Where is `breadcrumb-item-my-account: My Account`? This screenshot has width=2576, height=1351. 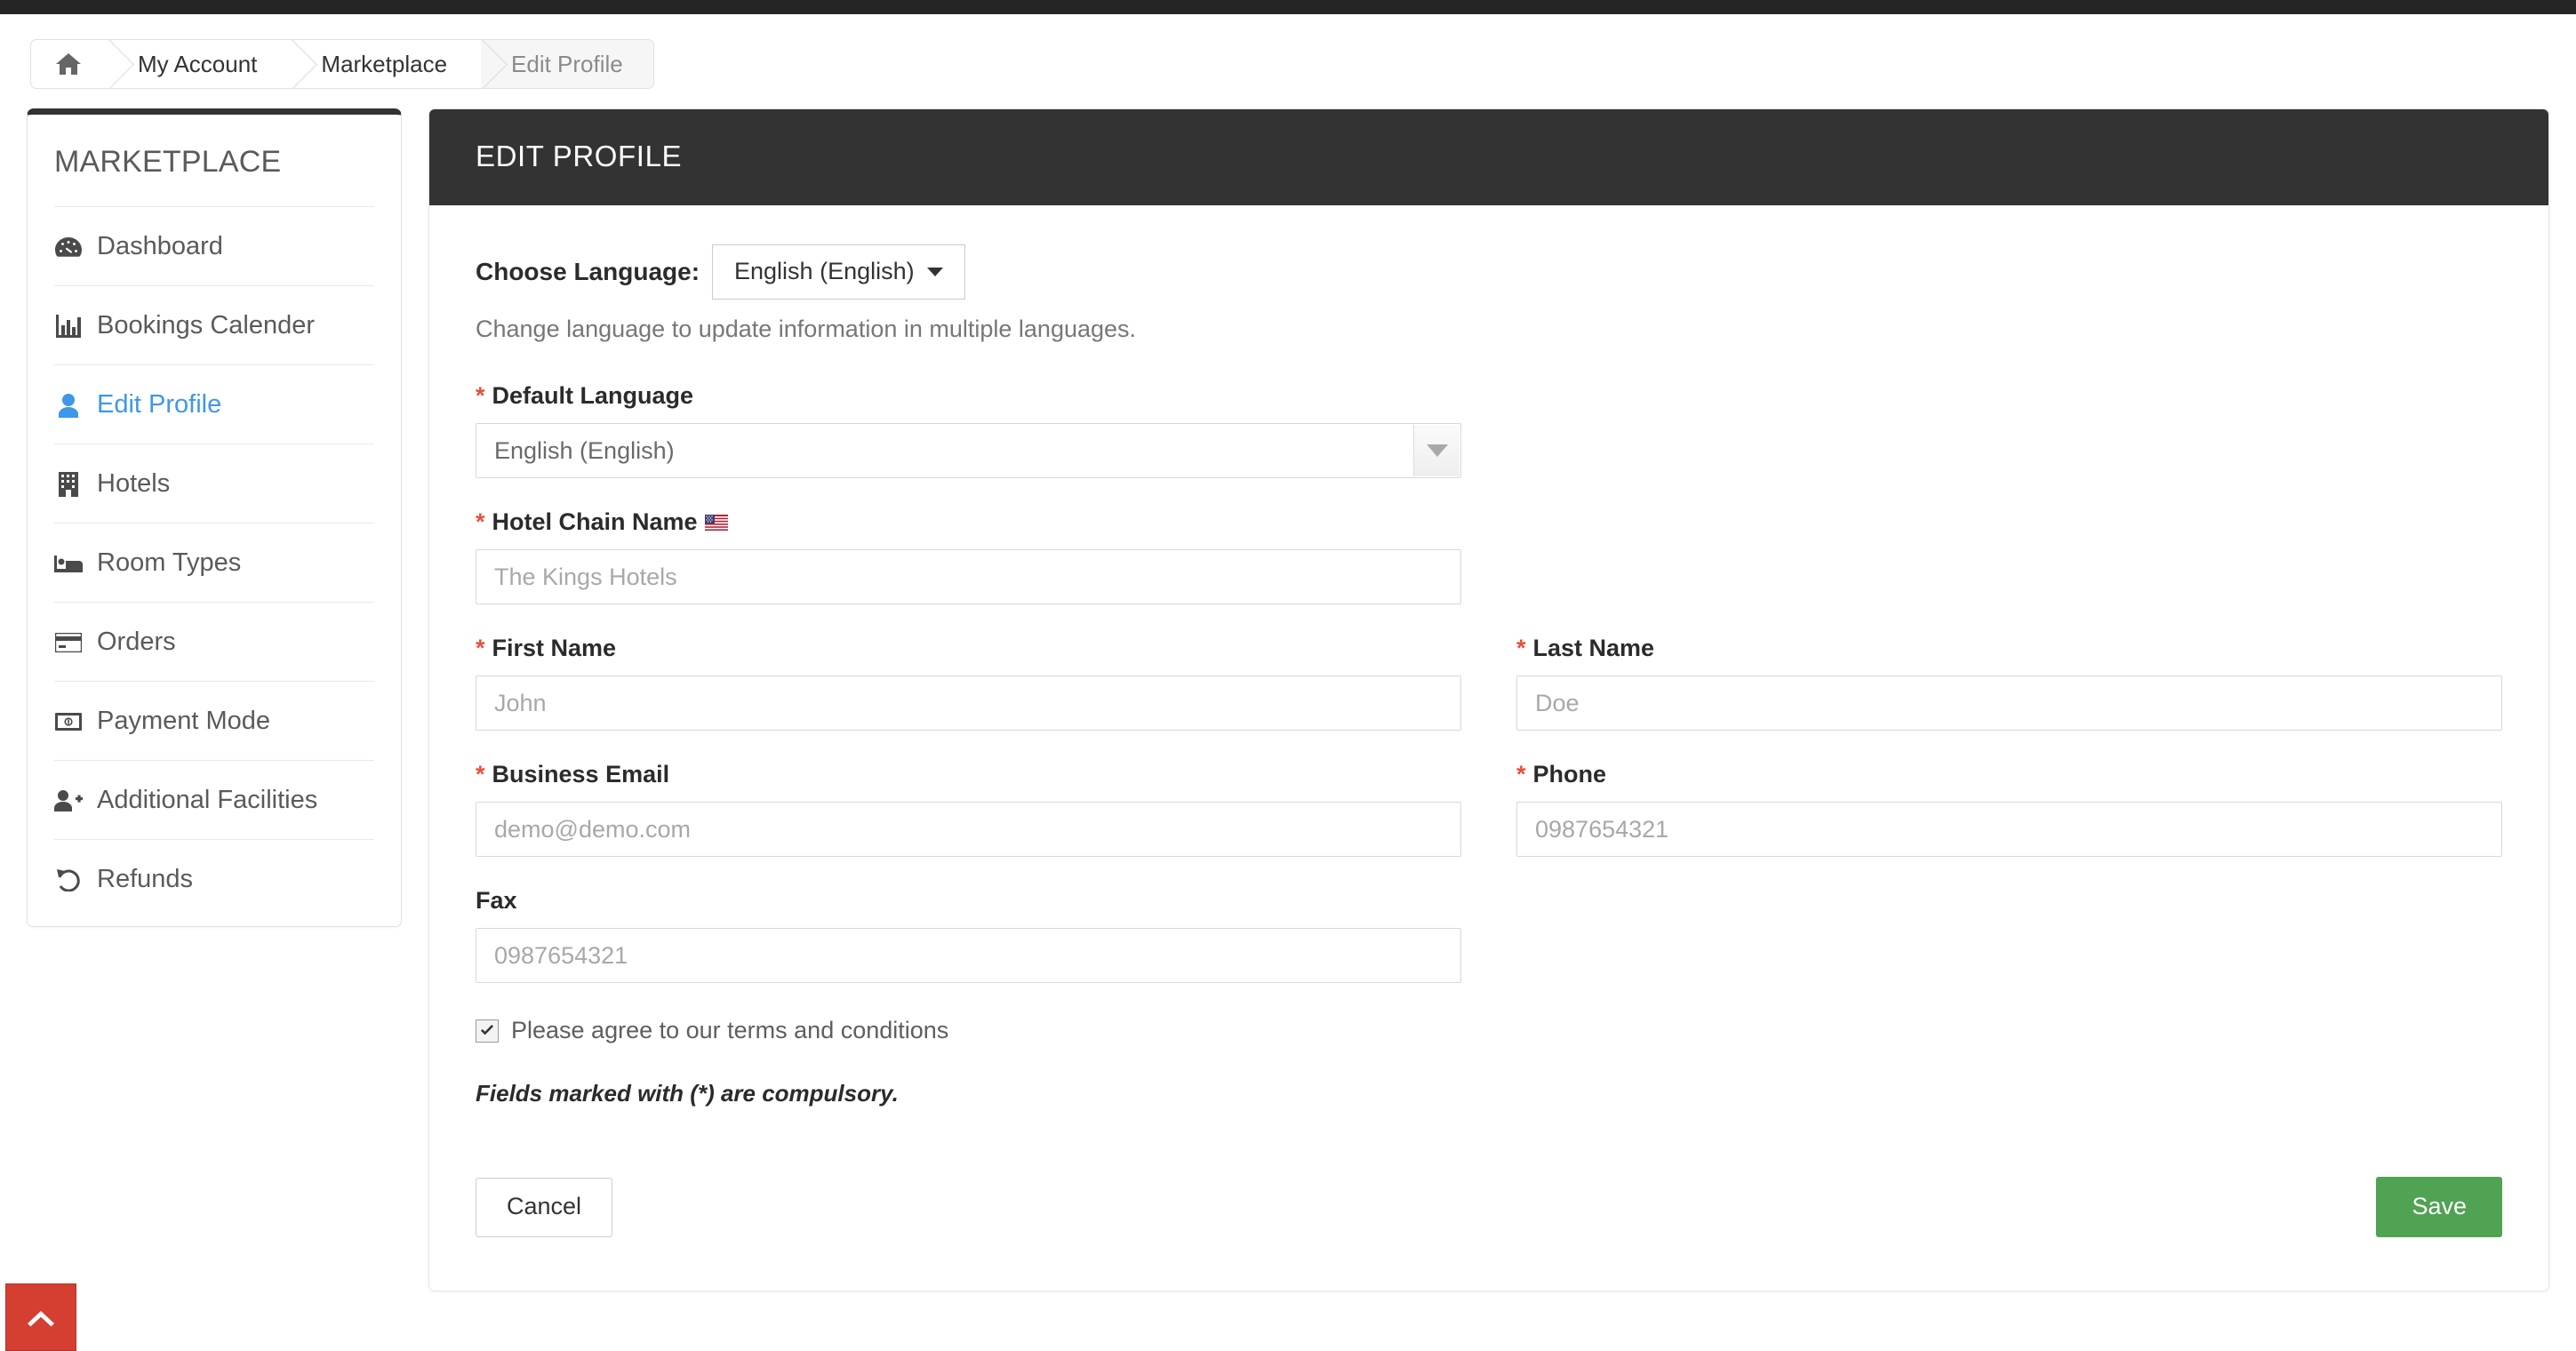 breadcrumb-item-my-account: My Account is located at coordinates (199, 64).